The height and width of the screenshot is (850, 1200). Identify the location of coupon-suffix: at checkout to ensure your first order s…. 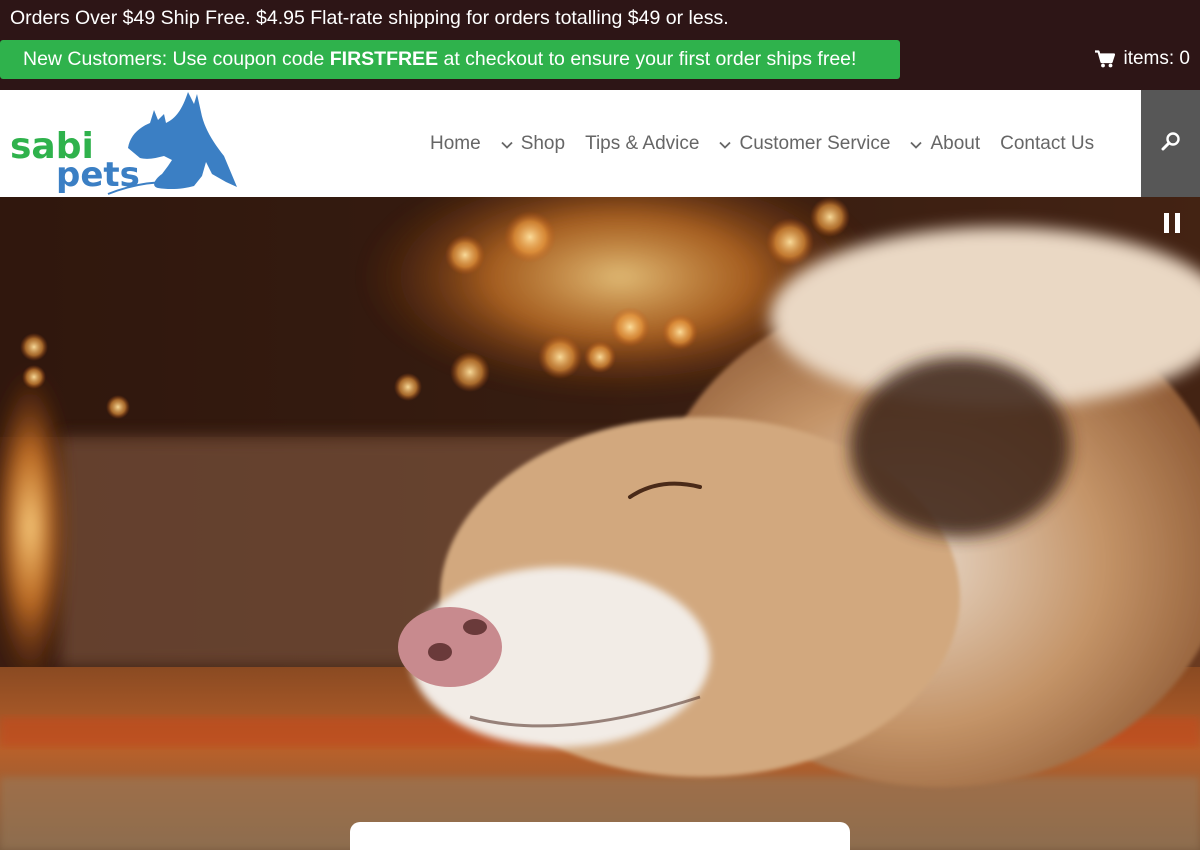
(647, 59).